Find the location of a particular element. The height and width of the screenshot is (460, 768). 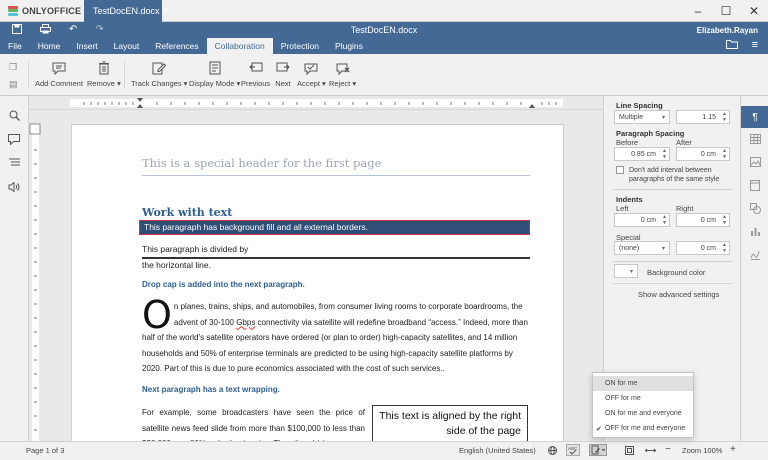

page-info: Page 1 of 3 is located at coordinates (45, 450).